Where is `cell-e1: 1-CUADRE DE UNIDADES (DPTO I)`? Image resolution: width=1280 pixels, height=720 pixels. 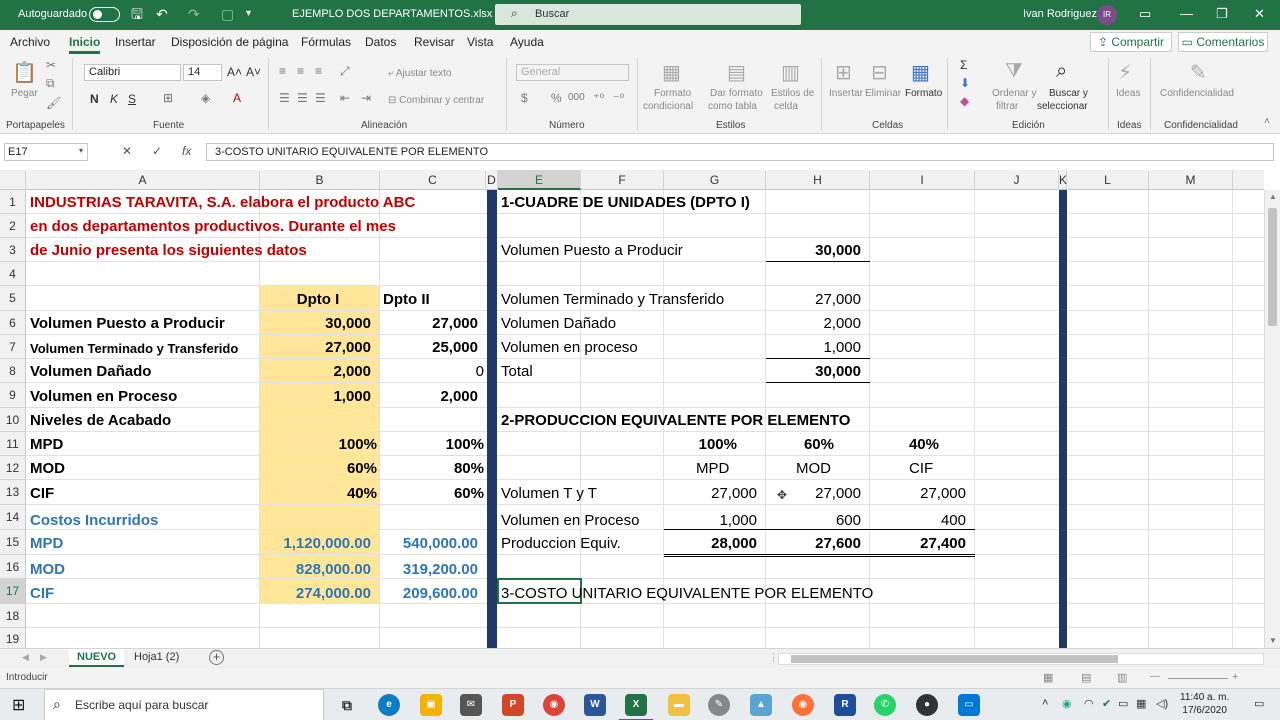 cell-e1: 1-CUADRE DE UNIDADES (DPTO I) is located at coordinates (625, 202).